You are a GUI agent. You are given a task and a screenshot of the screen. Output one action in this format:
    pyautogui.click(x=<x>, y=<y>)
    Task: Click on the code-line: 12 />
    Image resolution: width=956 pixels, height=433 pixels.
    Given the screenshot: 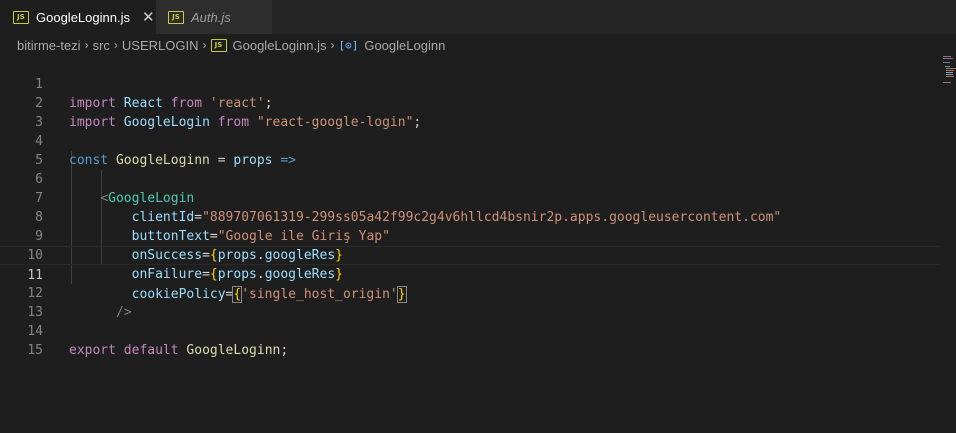 What is the action you would take?
    pyautogui.click(x=470, y=292)
    